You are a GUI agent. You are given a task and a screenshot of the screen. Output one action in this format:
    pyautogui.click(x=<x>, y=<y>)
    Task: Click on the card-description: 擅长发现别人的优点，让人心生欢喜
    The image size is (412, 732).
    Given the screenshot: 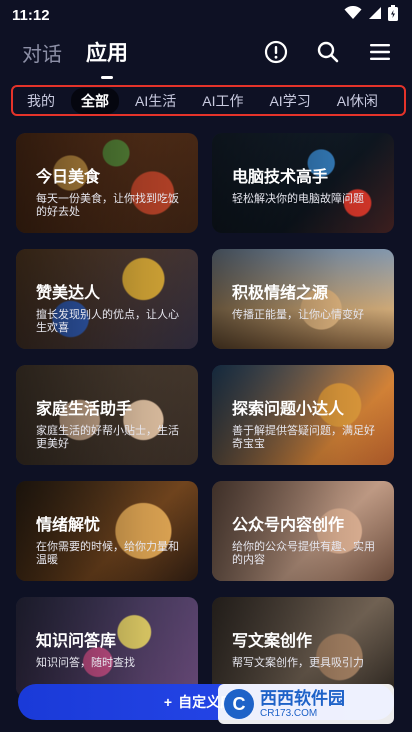 What is the action you would take?
    pyautogui.click(x=107, y=321)
    